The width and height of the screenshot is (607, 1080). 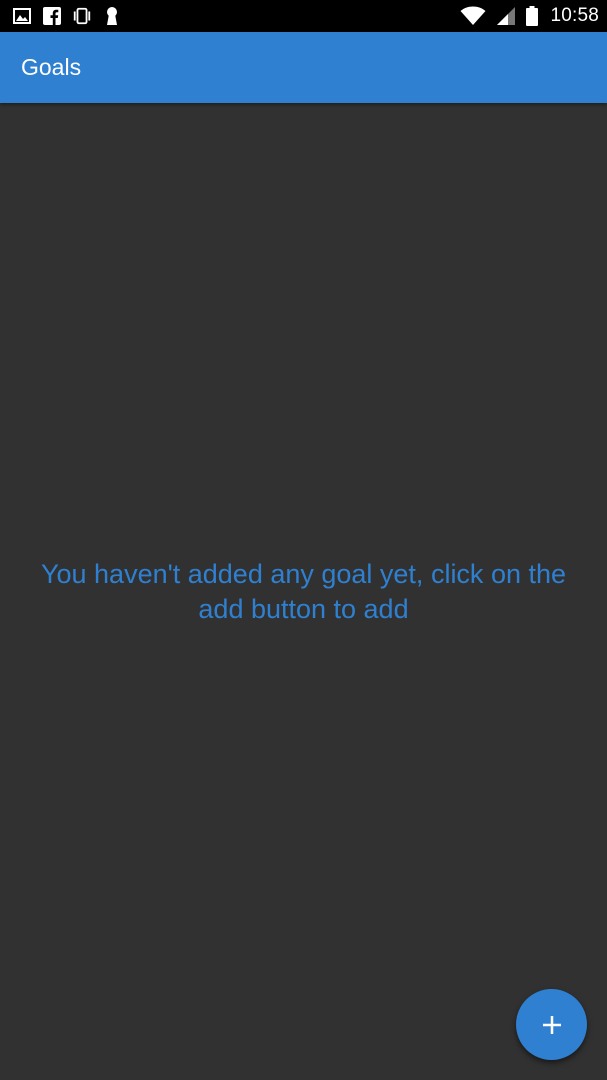 I want to click on app-bar: Goals, so click(x=303, y=67).